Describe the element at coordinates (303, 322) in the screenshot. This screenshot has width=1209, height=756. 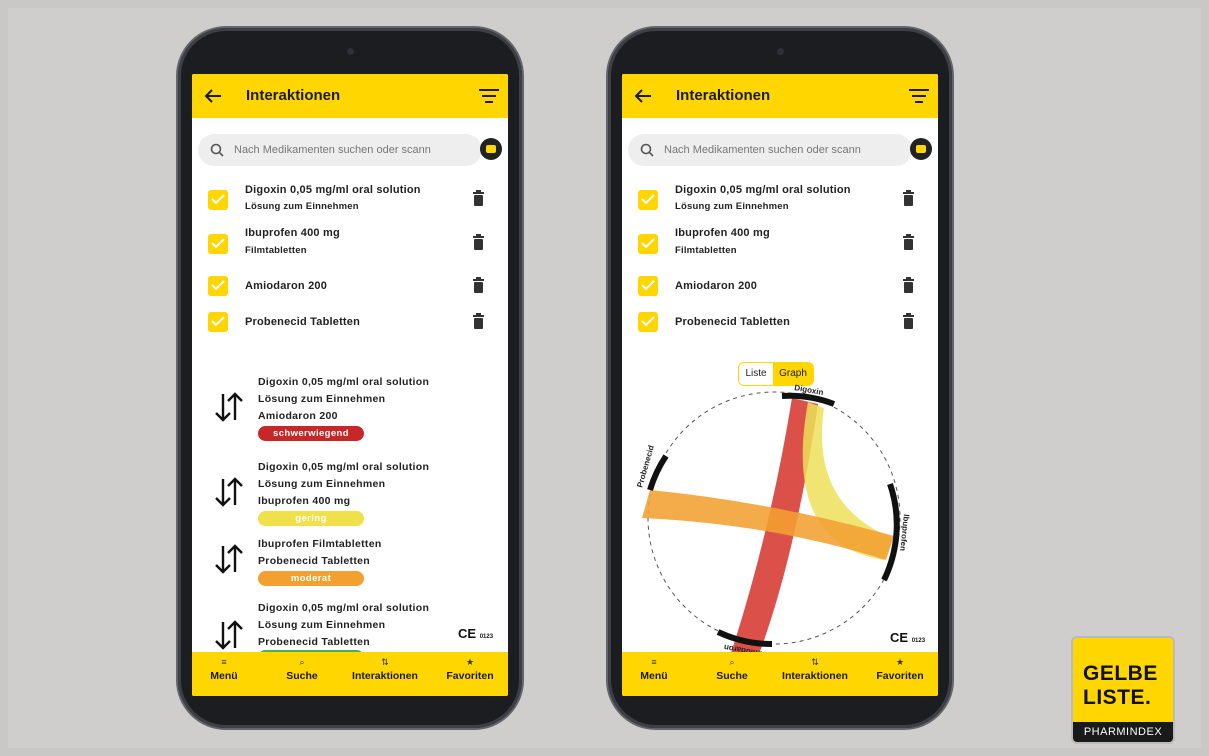
I see `medication-name: Probenecid Tabletten` at that location.